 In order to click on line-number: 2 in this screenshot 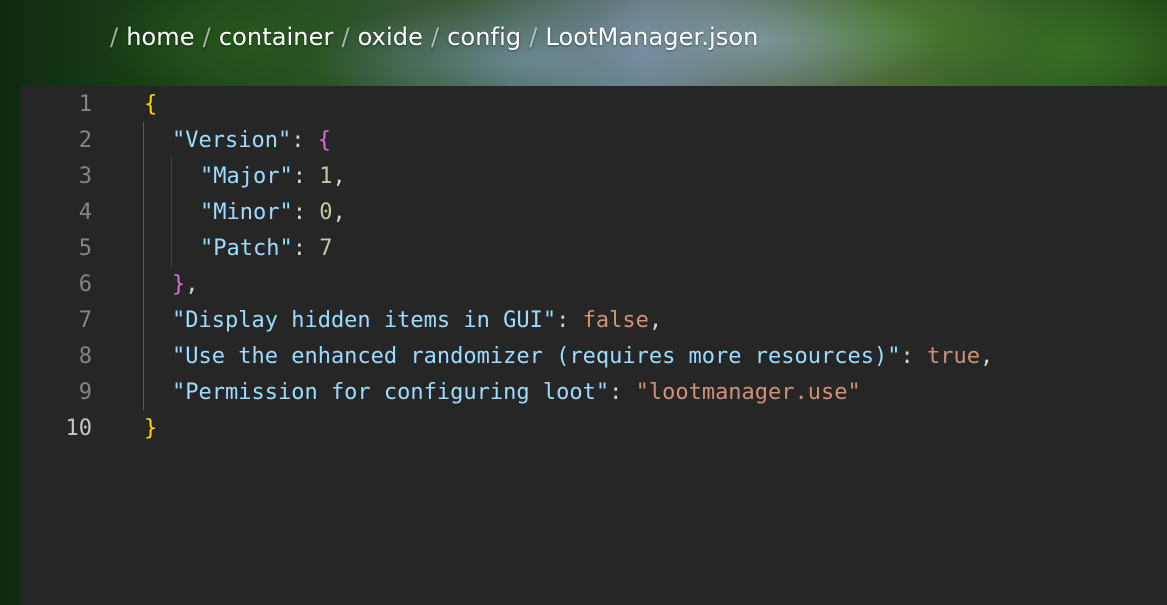, I will do `click(85, 140)`.